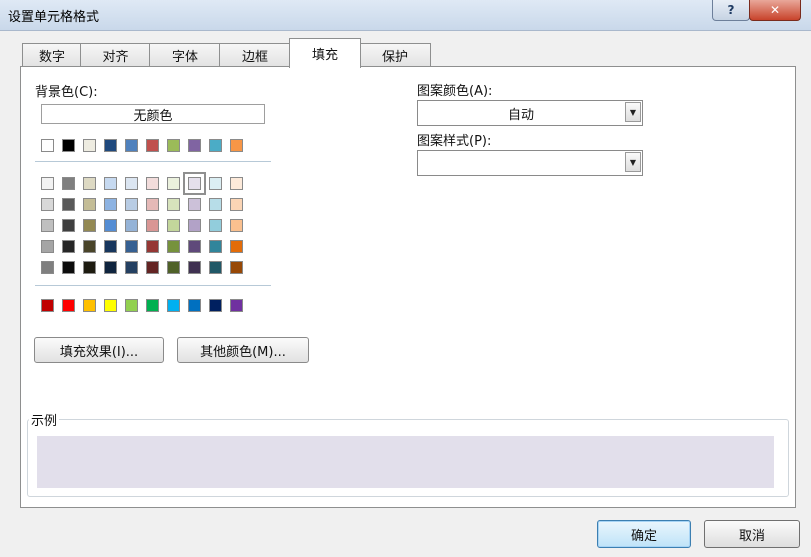 Image resolution: width=811 pixels, height=557 pixels. I want to click on pattern-color-label: 图案颜色(A):, so click(455, 91).